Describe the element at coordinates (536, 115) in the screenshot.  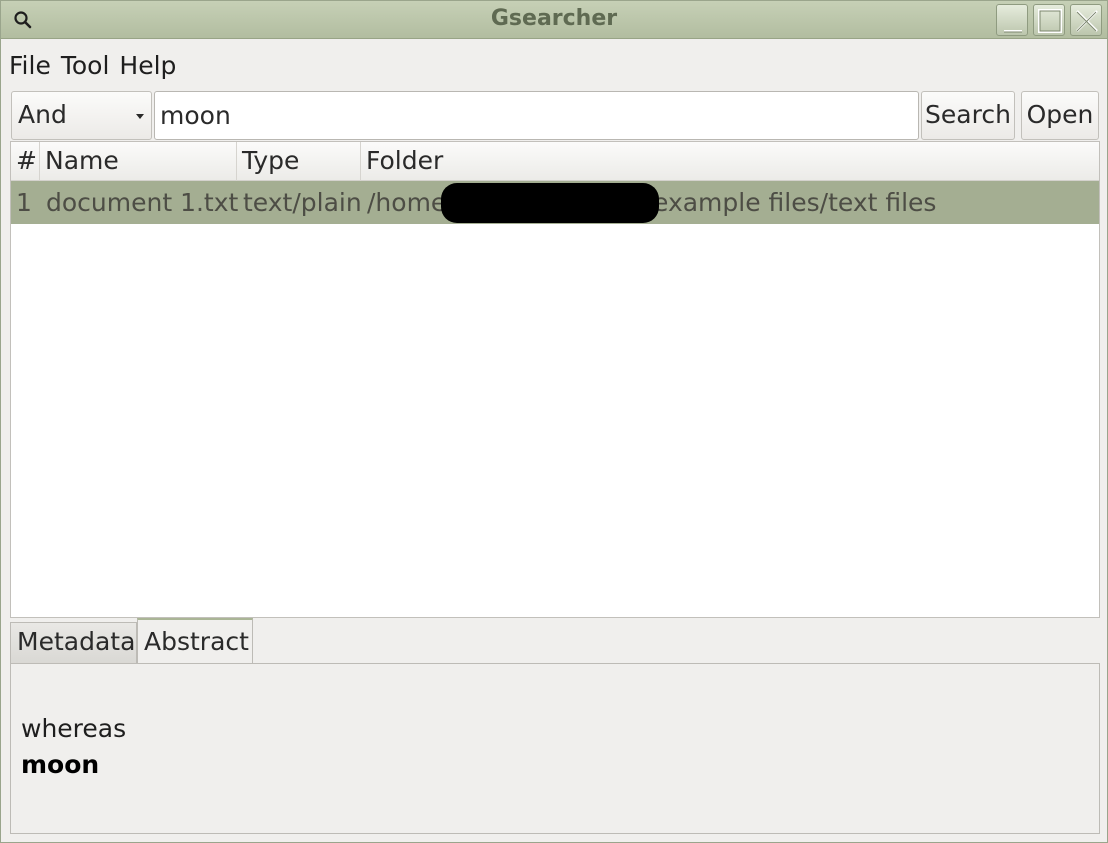
I see `search-input` at that location.